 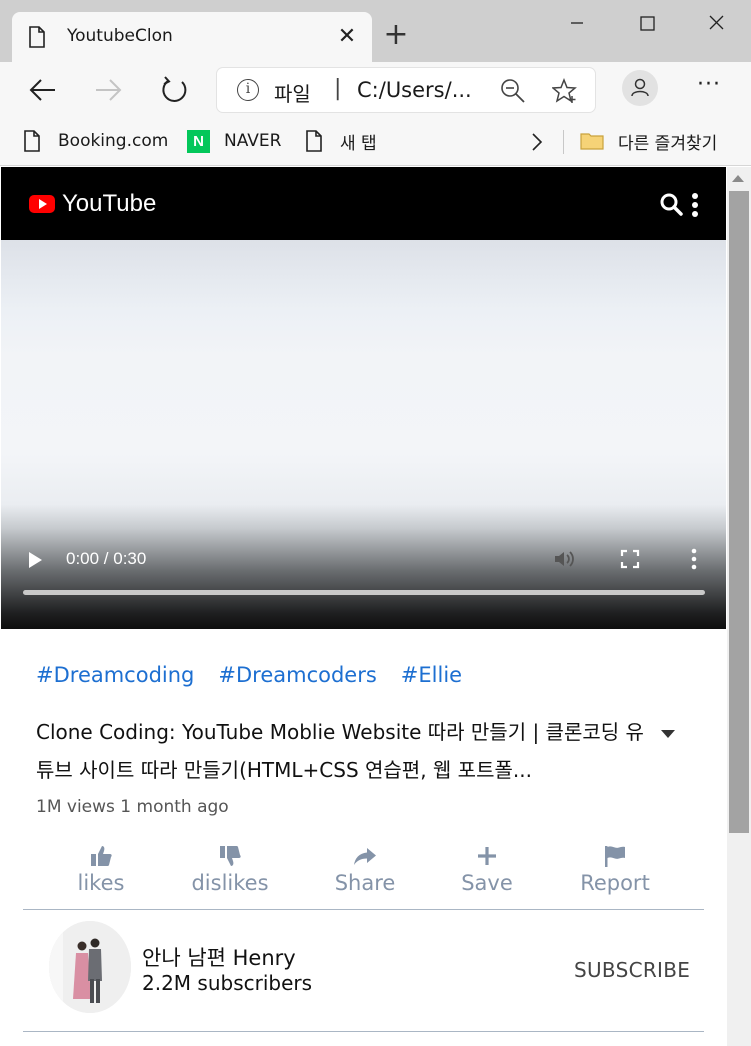 What do you see at coordinates (108, 90) in the screenshot?
I see `forward-icon` at bounding box center [108, 90].